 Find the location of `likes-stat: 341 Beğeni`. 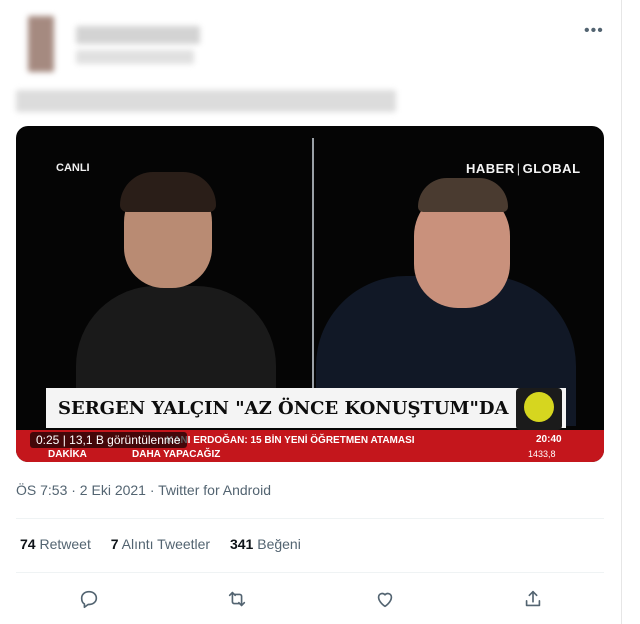

likes-stat: 341 Beğeni is located at coordinates (265, 544).